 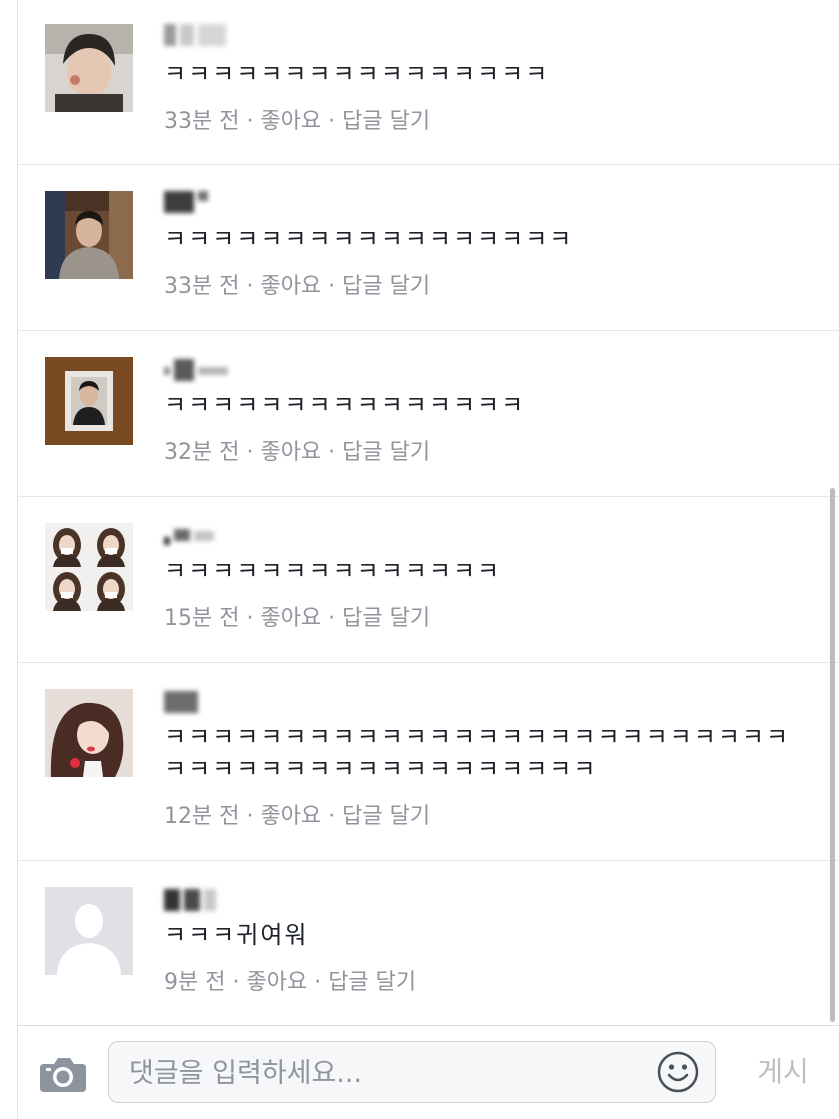 What do you see at coordinates (428, 943) in the screenshot?
I see `comment-item: ㅋㅋㅋ귀여워 9분 전 · 좋아요 · 답글 달기` at bounding box center [428, 943].